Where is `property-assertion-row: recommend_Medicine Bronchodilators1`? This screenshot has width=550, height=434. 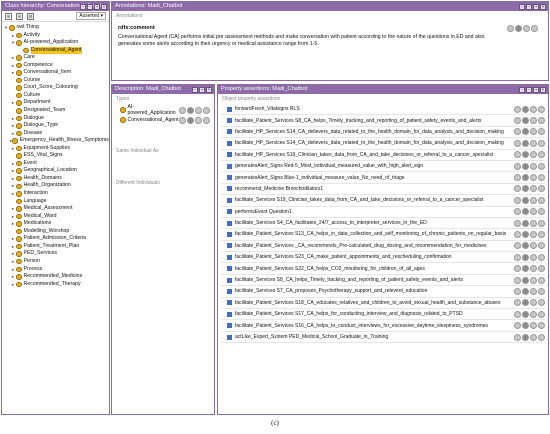
property-assertion-row: recommend_Medicine Bronchodilators1 is located at coordinates (383, 190).